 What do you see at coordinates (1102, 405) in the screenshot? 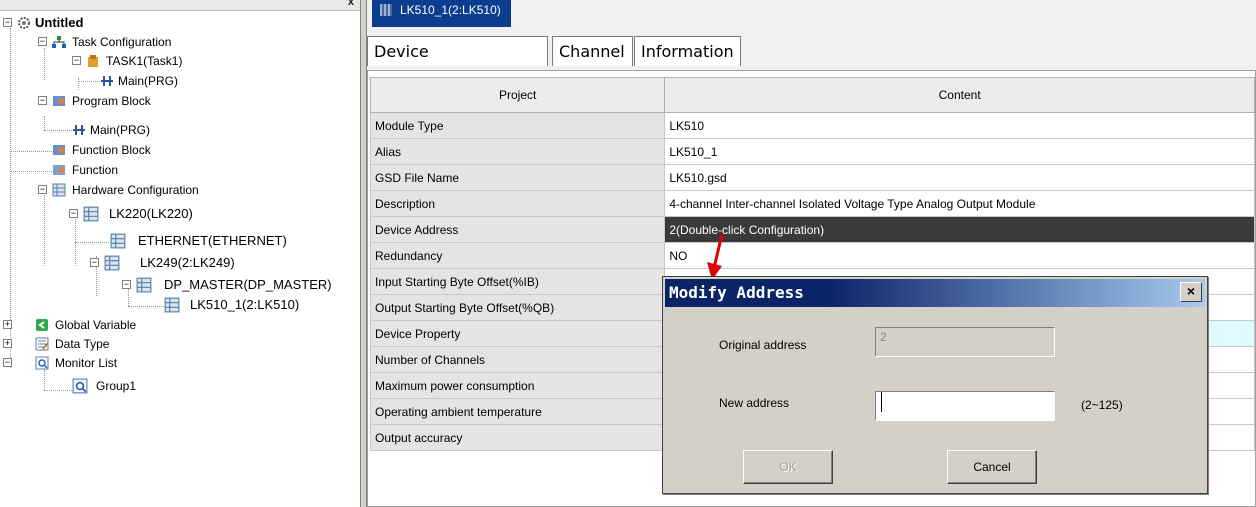
I see `address-range-hint: (2~125)` at bounding box center [1102, 405].